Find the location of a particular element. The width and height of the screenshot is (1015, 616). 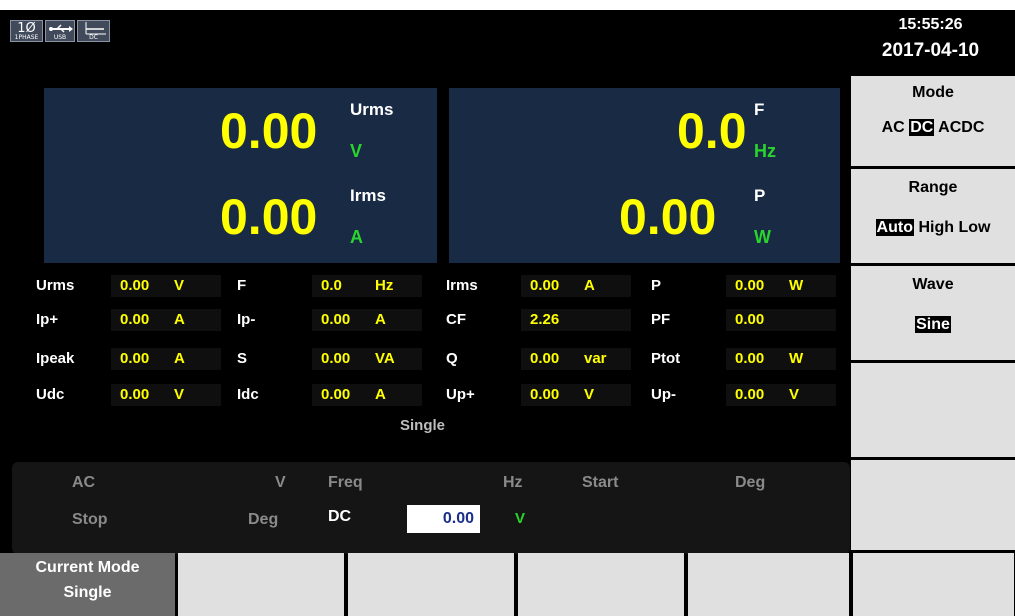

measurement-label: Ip- is located at coordinates (246, 319).